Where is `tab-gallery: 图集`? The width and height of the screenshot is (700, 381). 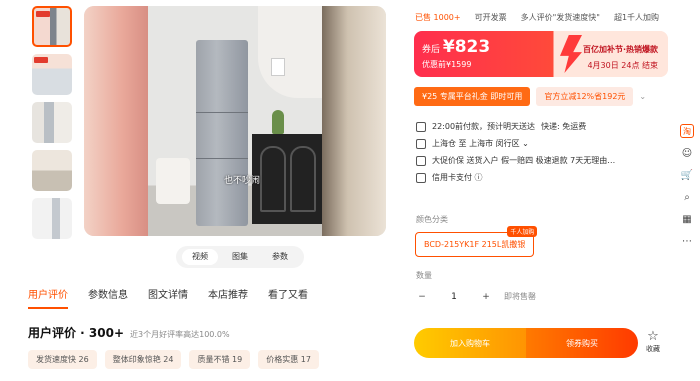 tab-gallery: 图集 is located at coordinates (240, 257).